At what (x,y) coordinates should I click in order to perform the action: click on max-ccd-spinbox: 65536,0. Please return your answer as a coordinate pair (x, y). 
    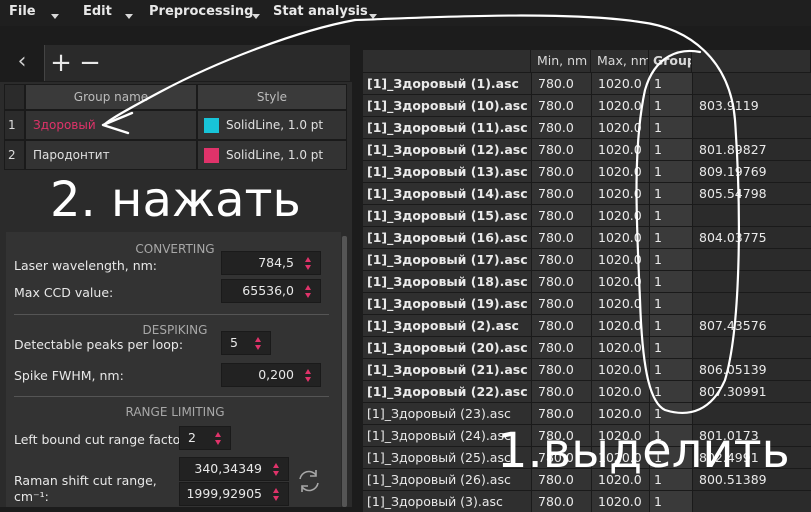
    Looking at the image, I should click on (271, 291).